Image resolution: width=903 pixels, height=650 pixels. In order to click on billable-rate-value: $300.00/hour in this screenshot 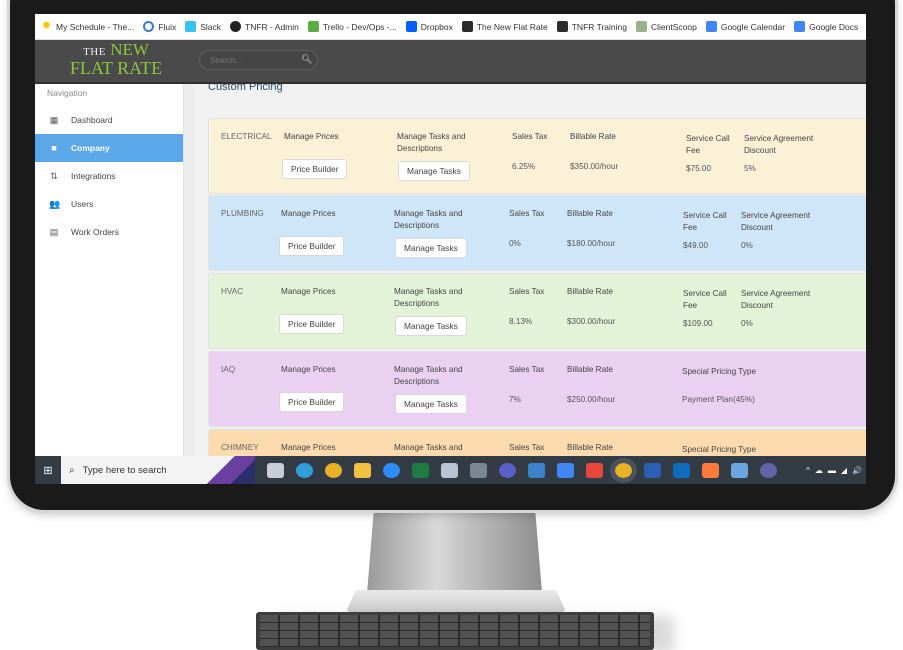, I will do `click(591, 321)`.